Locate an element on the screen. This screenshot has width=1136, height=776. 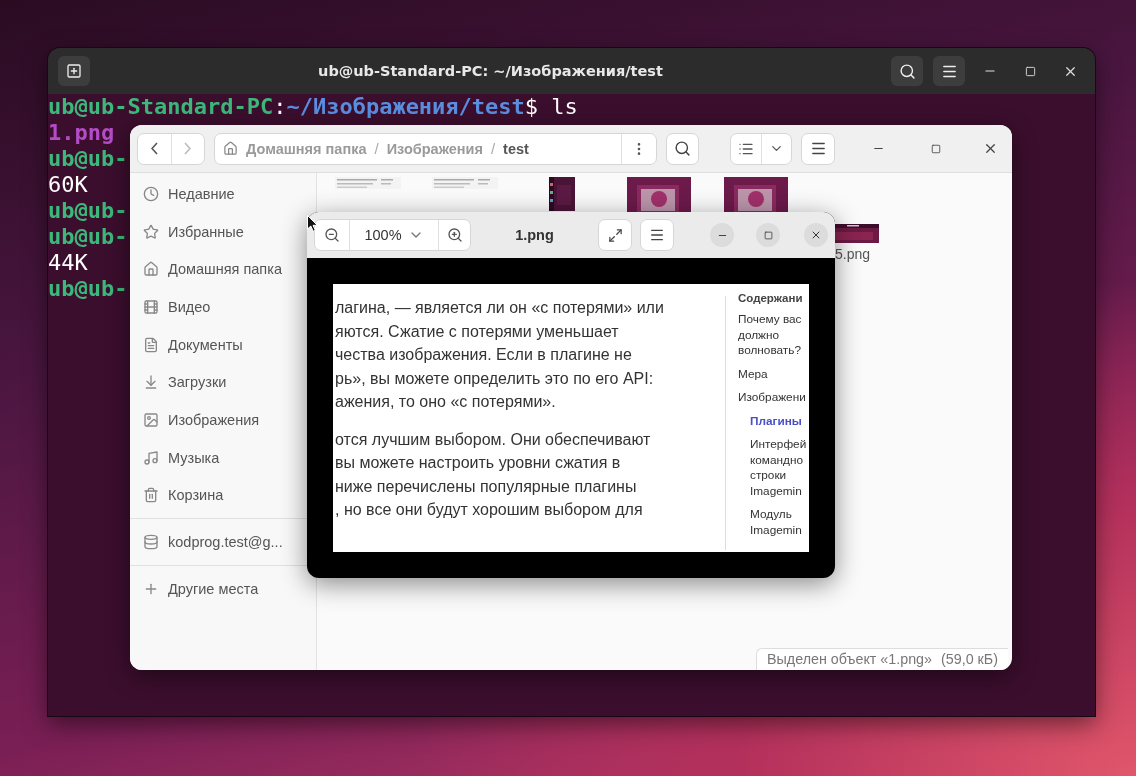
sidebar-item: Недавние is located at coordinates (184, 194).